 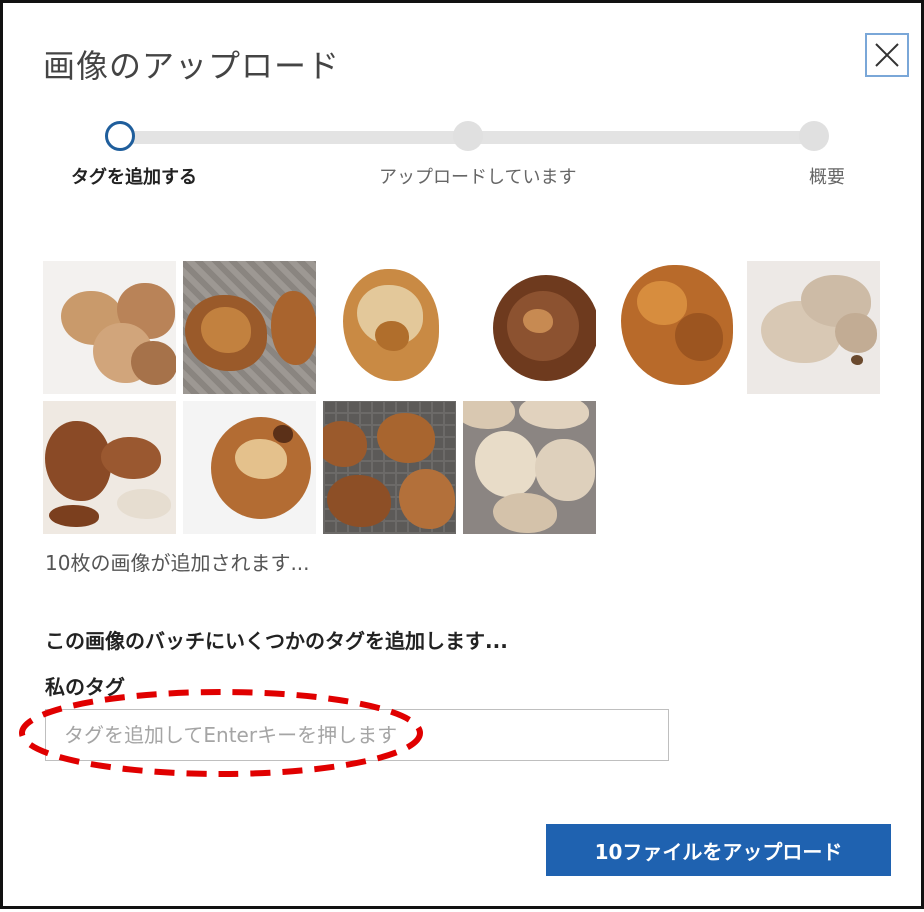 I want to click on step-3-dot, so click(x=814, y=136).